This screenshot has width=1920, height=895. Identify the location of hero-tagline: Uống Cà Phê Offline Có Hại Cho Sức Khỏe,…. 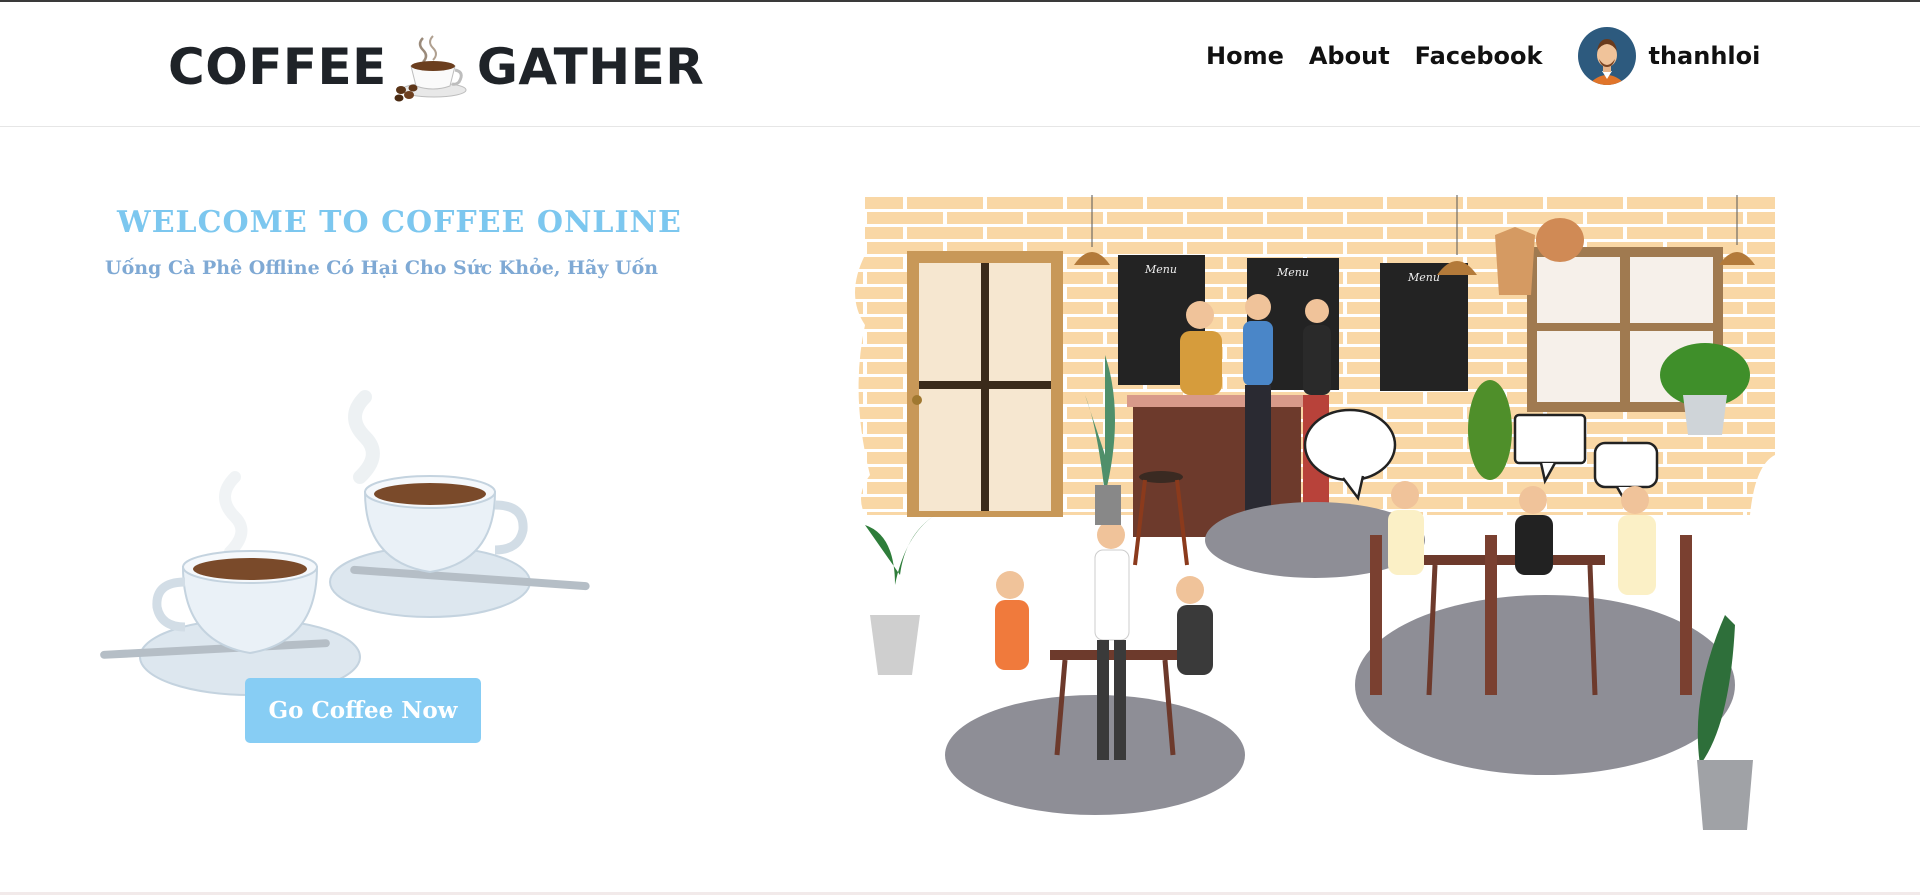
(382, 268).